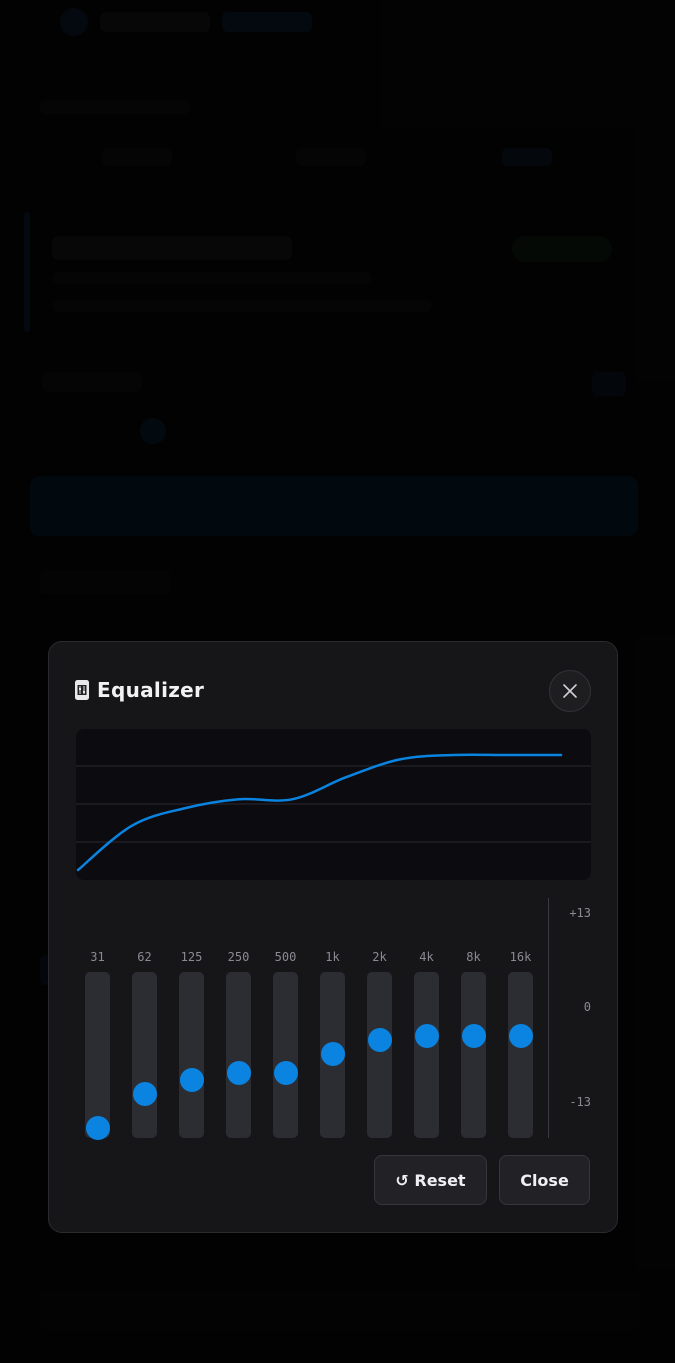 The height and width of the screenshot is (1363, 675). Describe the element at coordinates (544, 1180) in the screenshot. I see `close-button: Close` at that location.